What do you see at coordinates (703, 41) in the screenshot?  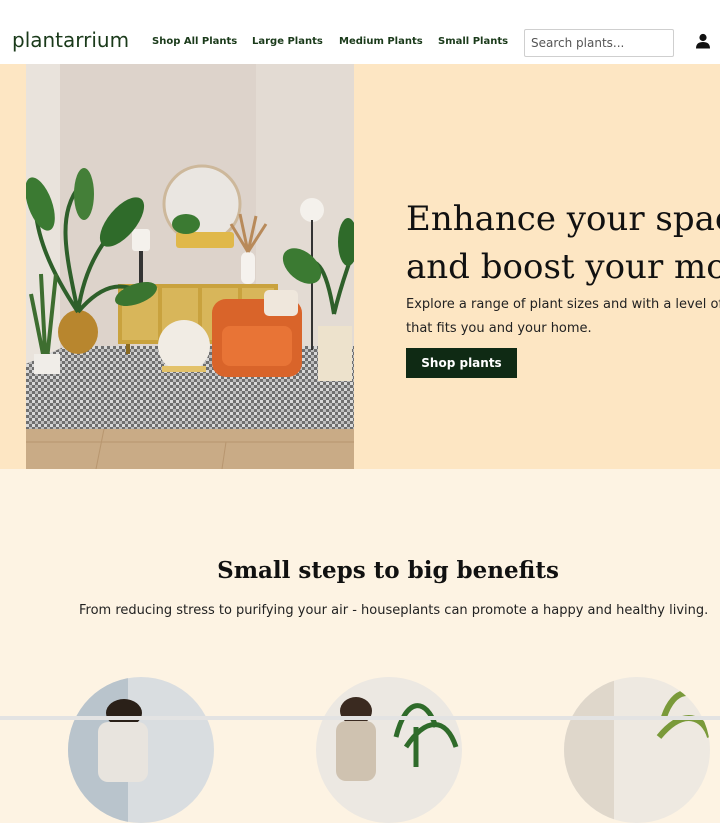 I see `user-icon` at bounding box center [703, 41].